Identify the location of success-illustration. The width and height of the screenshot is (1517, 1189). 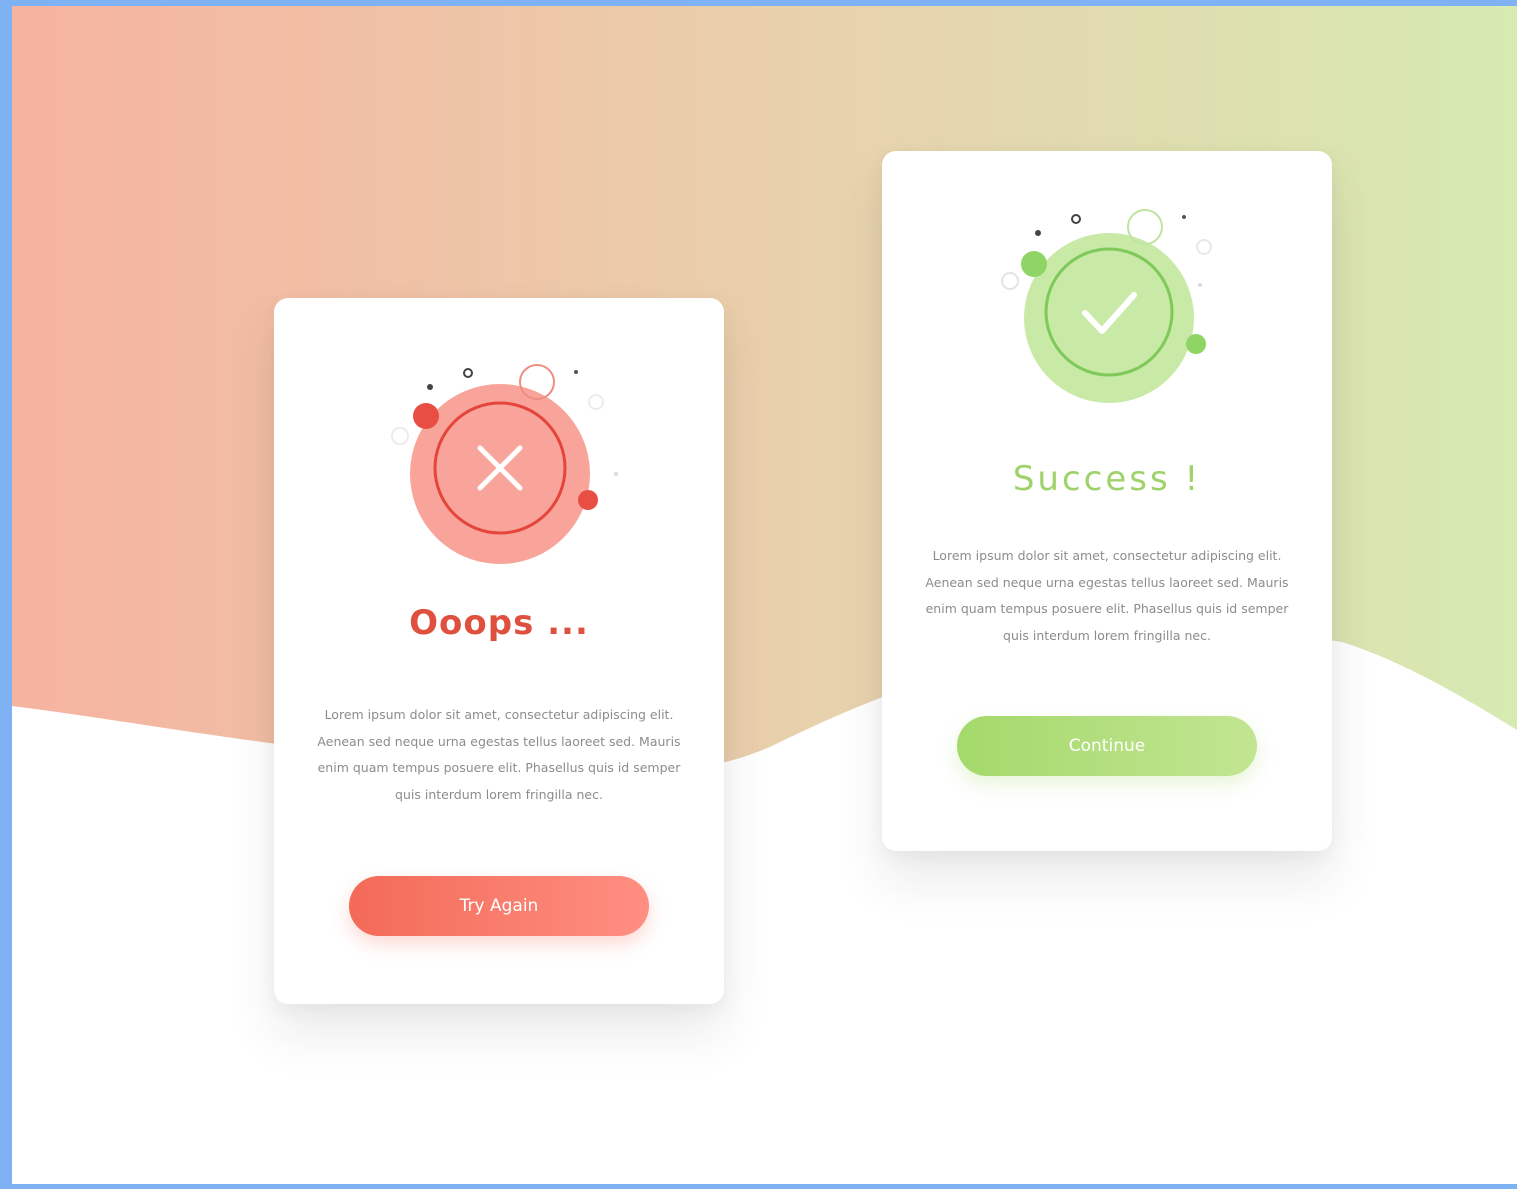
(1106, 306).